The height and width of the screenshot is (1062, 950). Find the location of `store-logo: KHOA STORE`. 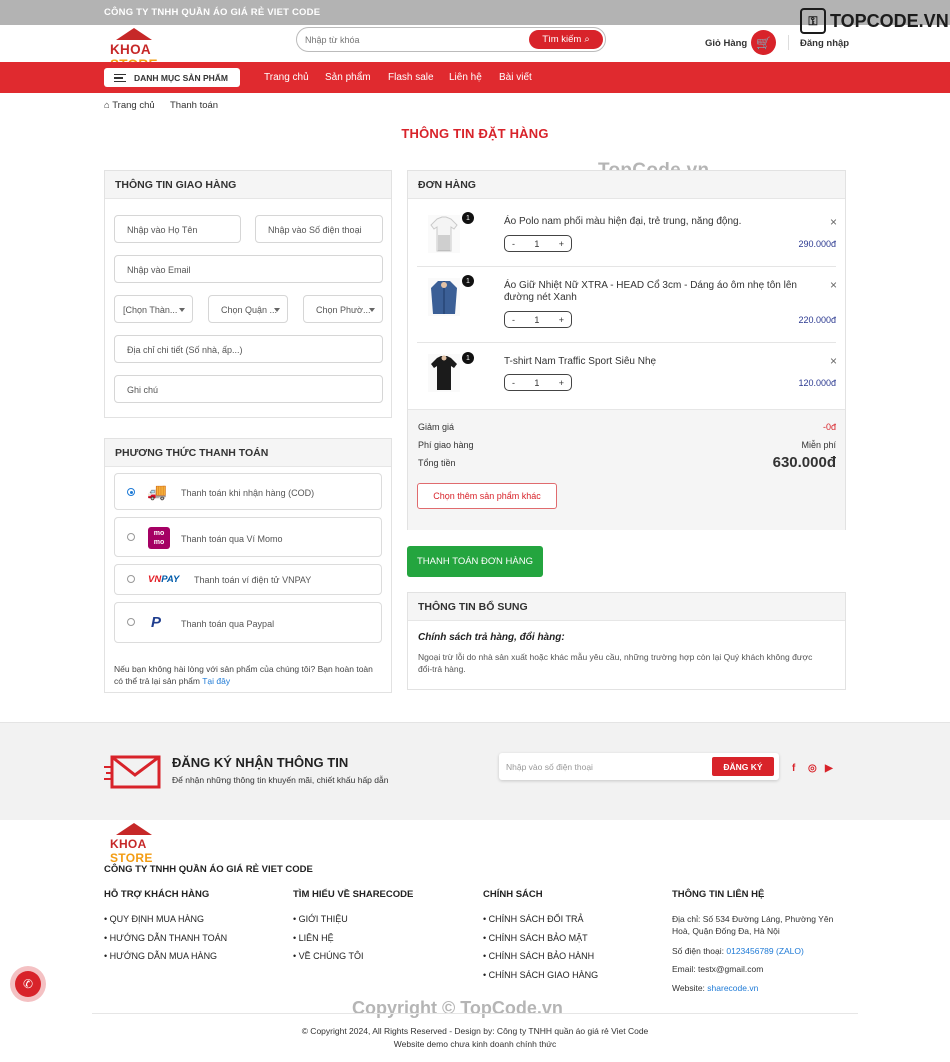

store-logo: KHOA STORE is located at coordinates (150, 50).